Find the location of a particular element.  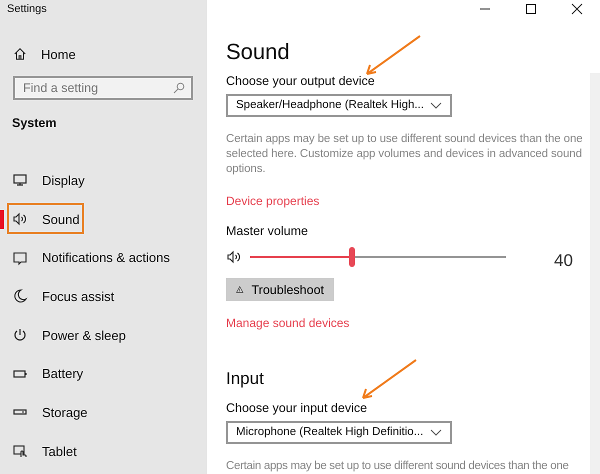

field-label: Choose your output device is located at coordinates (300, 81).